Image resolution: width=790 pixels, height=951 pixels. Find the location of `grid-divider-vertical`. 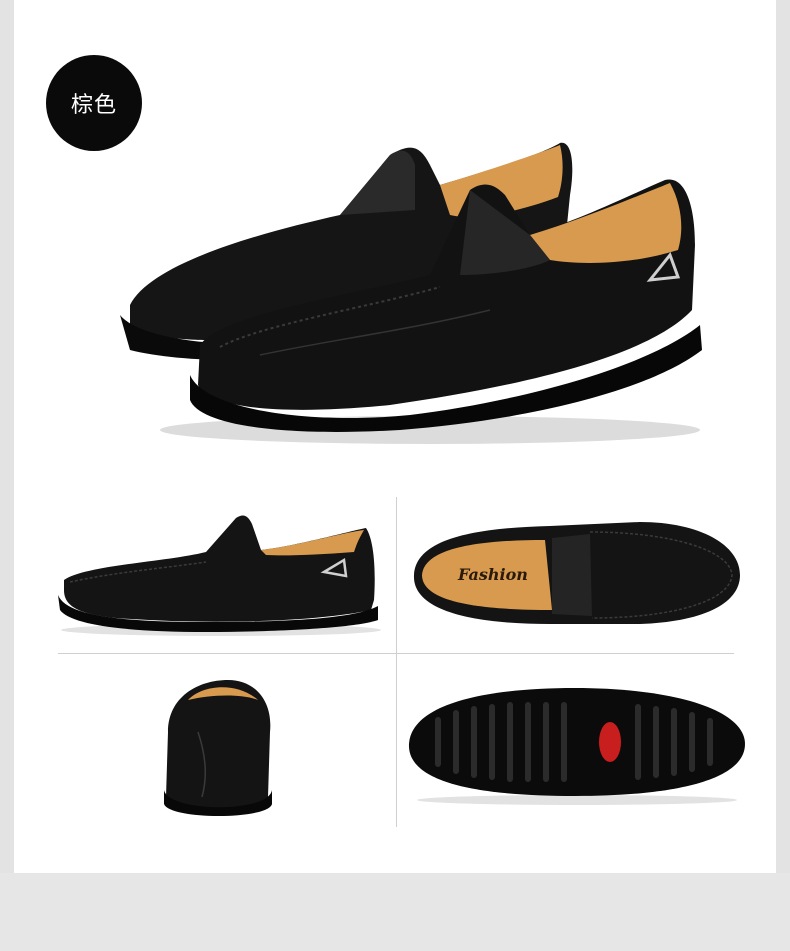

grid-divider-vertical is located at coordinates (396, 662).